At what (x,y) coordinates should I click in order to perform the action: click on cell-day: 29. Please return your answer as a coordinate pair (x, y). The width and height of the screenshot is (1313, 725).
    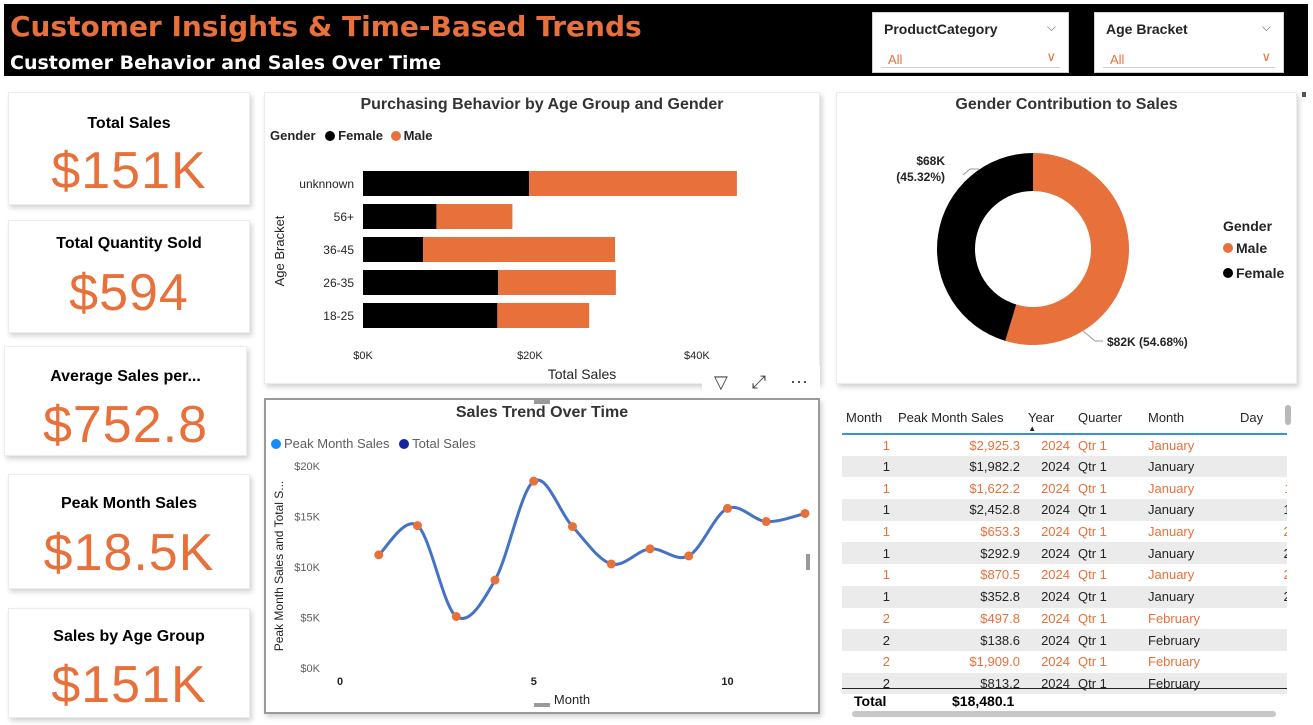
    Looking at the image, I should click on (1261, 596).